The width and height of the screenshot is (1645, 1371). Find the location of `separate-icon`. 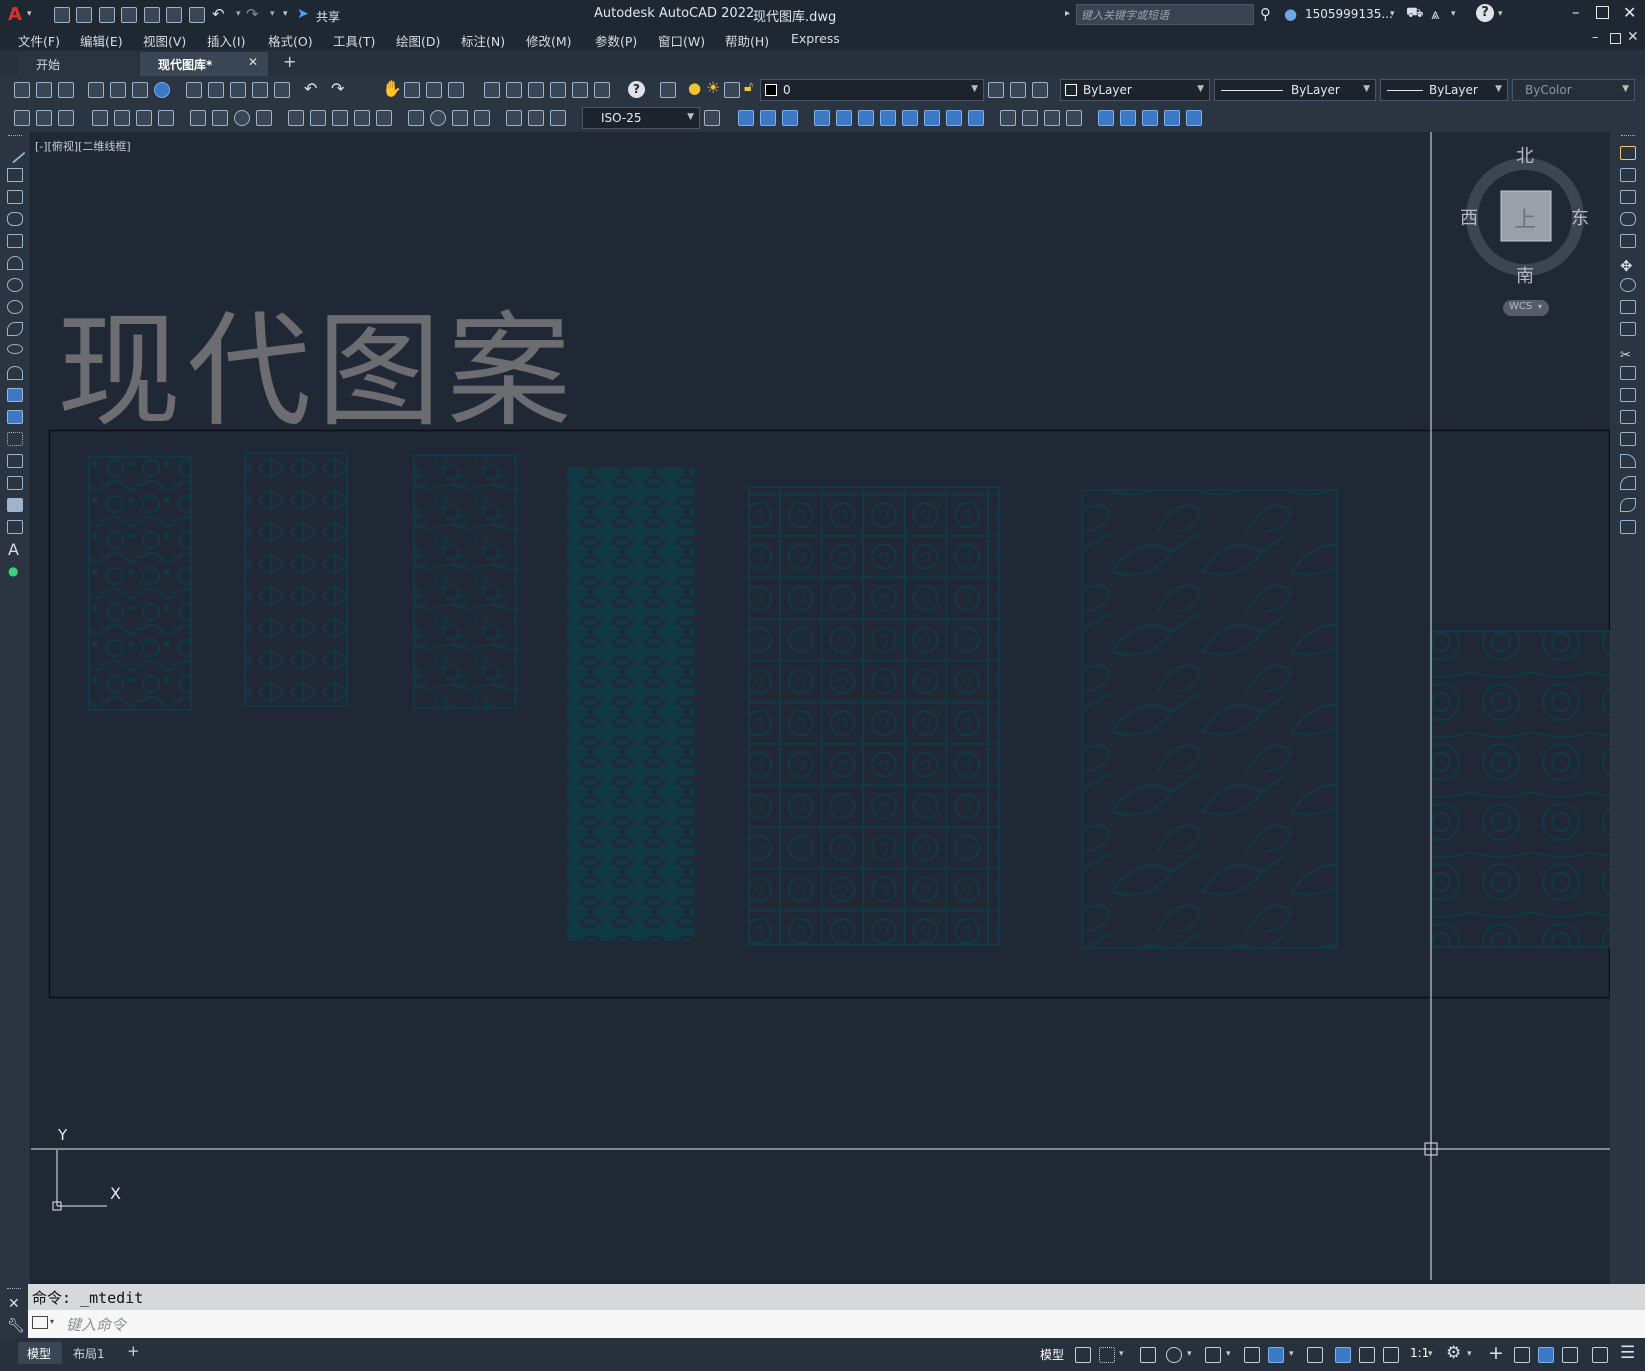

separate-icon is located at coordinates (1052, 118).